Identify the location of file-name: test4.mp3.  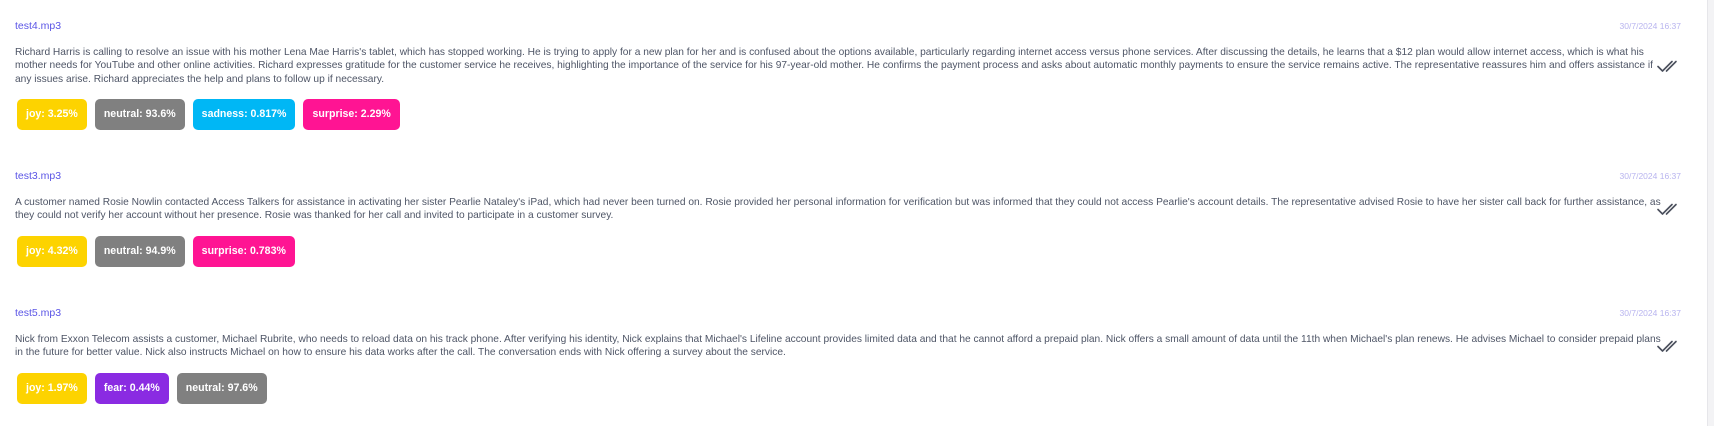
(38, 26).